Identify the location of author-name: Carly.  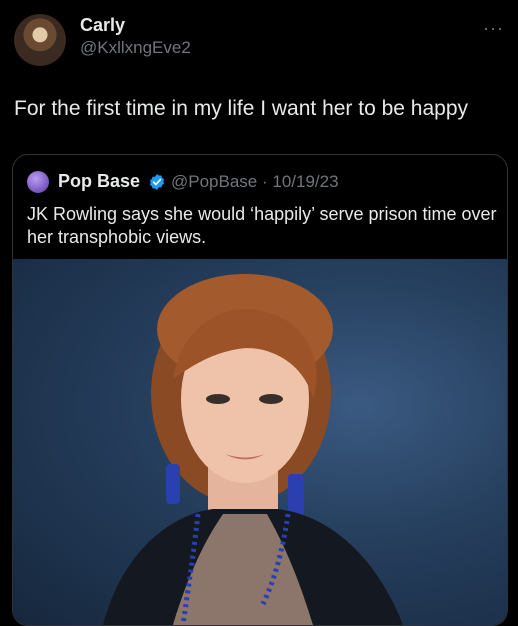
(102, 25).